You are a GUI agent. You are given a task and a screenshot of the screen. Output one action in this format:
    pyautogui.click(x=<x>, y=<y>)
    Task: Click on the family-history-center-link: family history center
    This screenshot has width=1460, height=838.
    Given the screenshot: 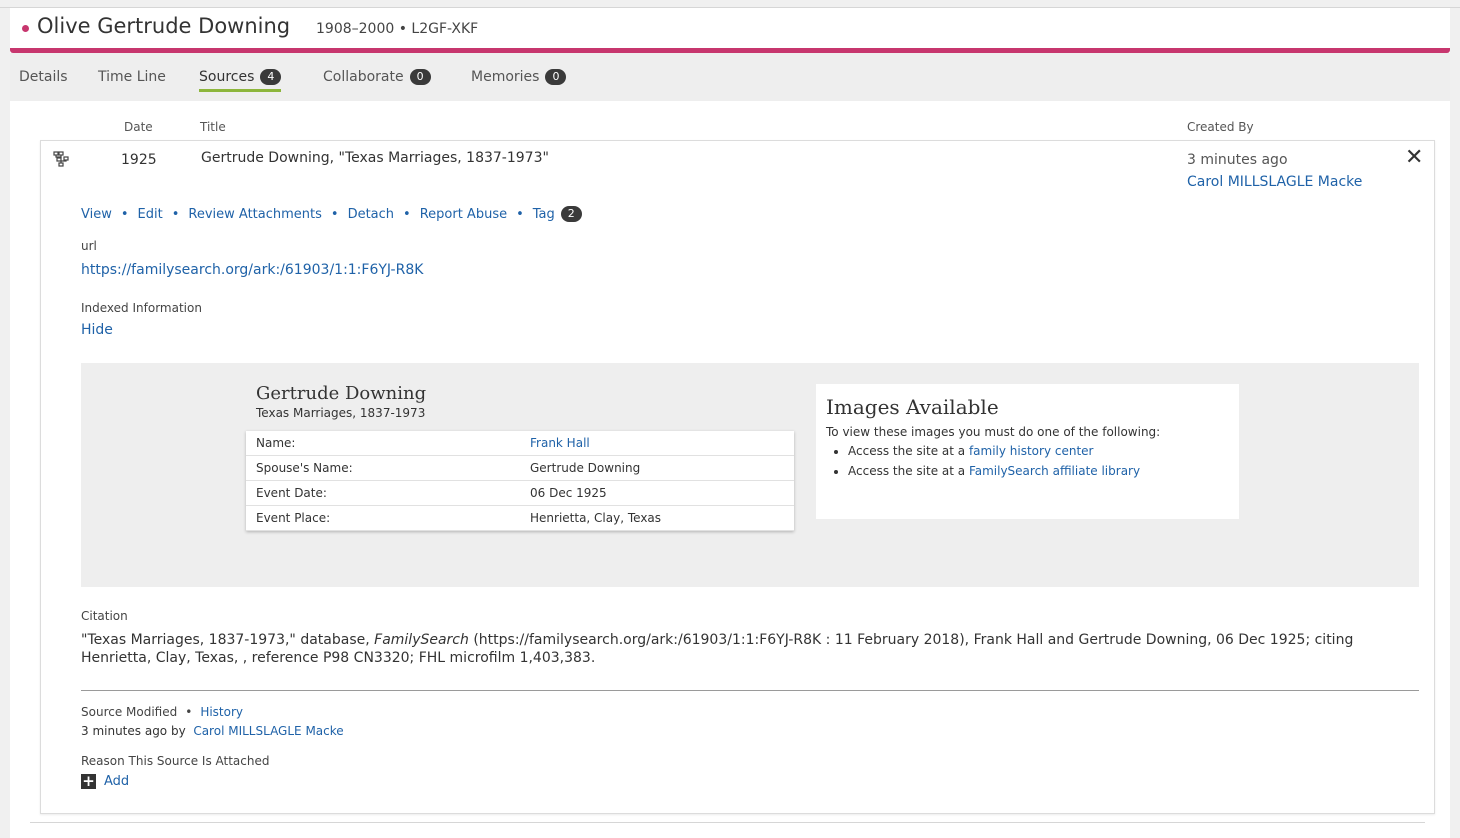 What is the action you would take?
    pyautogui.click(x=1031, y=451)
    